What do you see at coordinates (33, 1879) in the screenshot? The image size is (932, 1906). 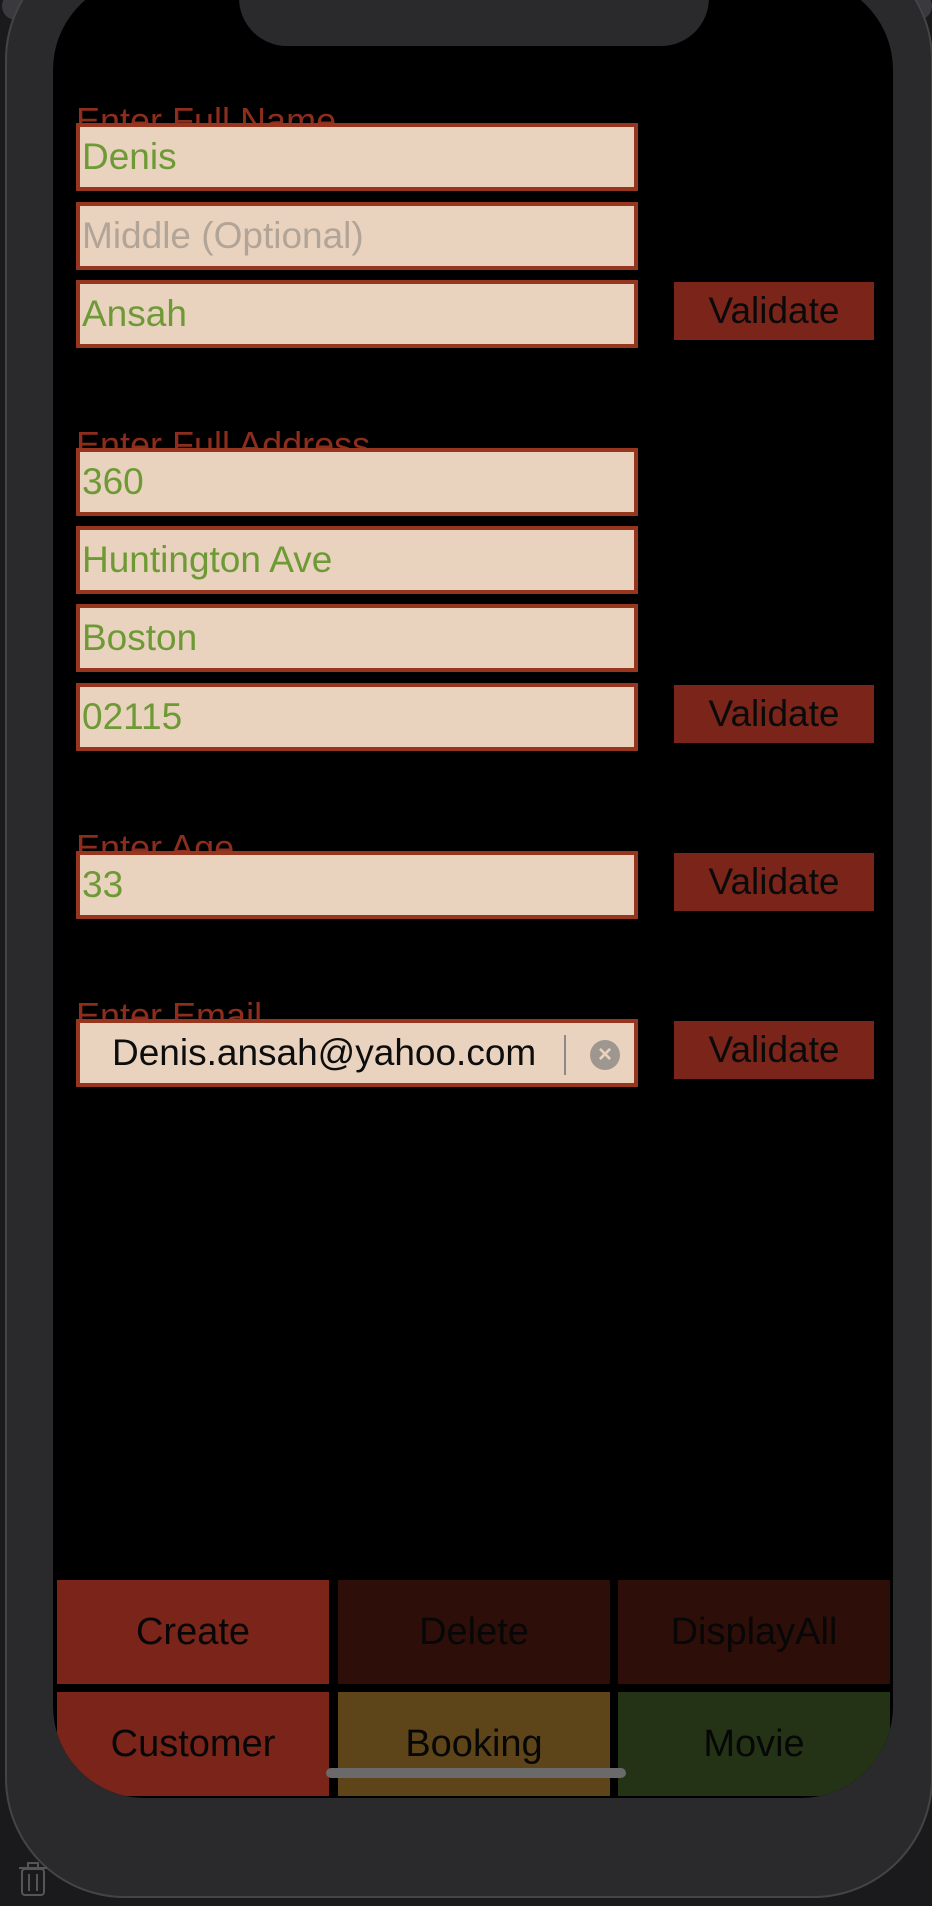 I see `trash-icon` at bounding box center [33, 1879].